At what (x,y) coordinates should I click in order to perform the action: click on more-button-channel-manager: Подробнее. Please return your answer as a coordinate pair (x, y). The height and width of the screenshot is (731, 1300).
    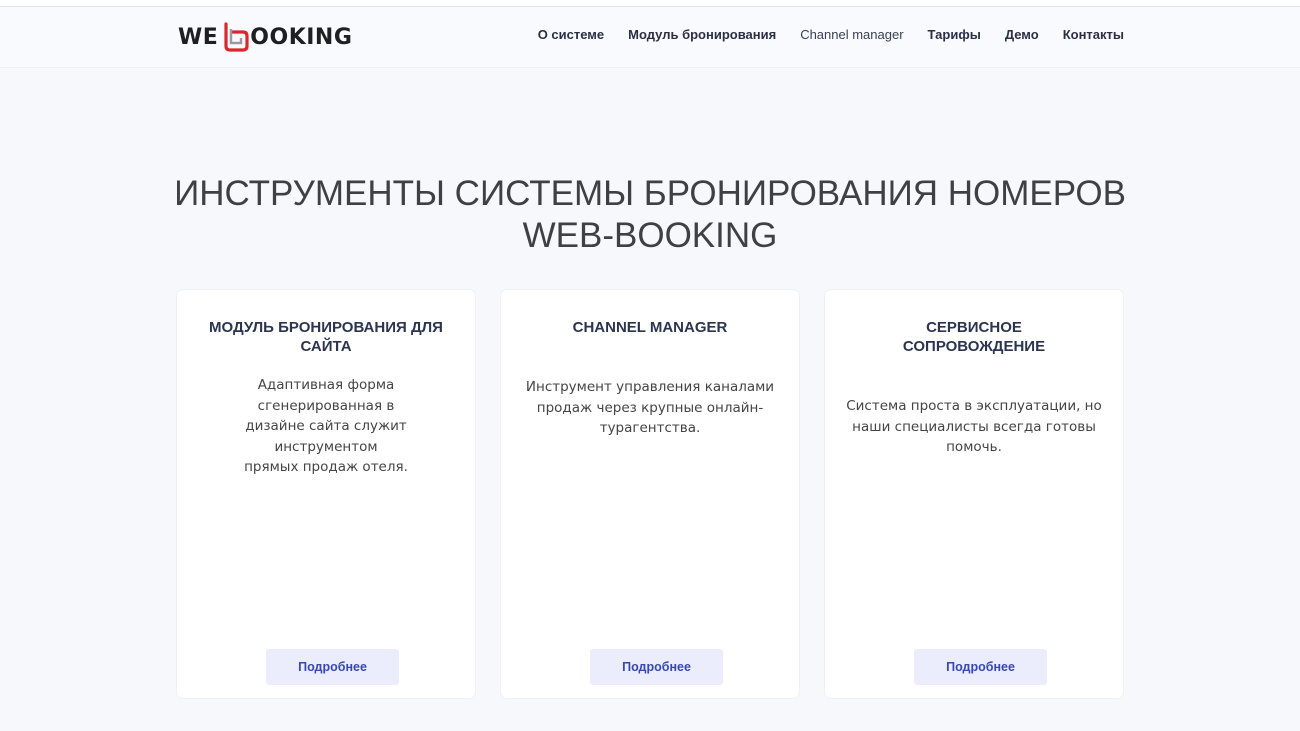
    Looking at the image, I should click on (656, 667).